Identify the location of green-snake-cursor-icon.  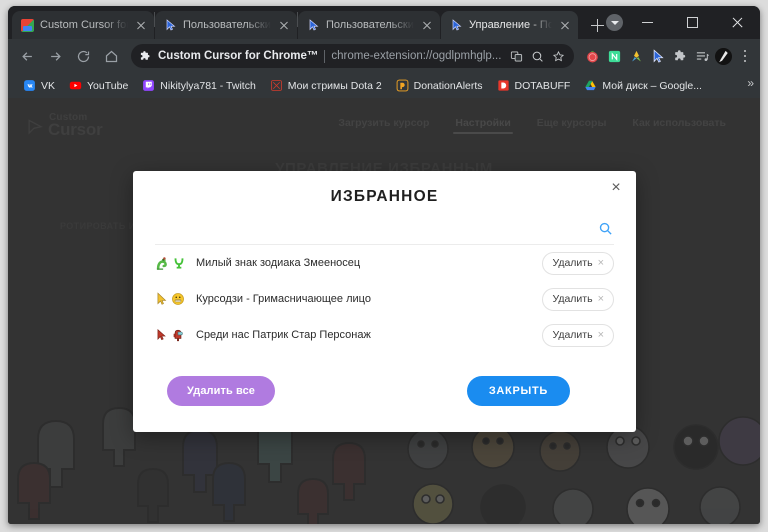
(171, 263).